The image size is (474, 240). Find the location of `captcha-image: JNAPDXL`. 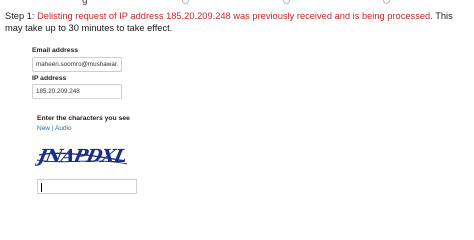

captcha-image: JNAPDXL is located at coordinates (81, 156).